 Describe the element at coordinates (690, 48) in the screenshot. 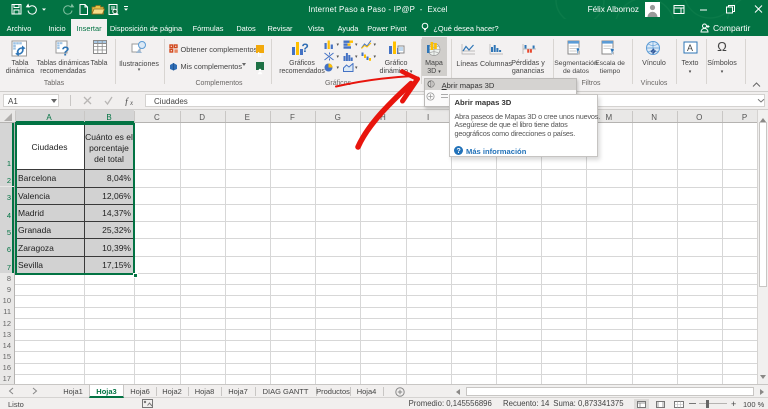

I see `svg-text: A` at that location.